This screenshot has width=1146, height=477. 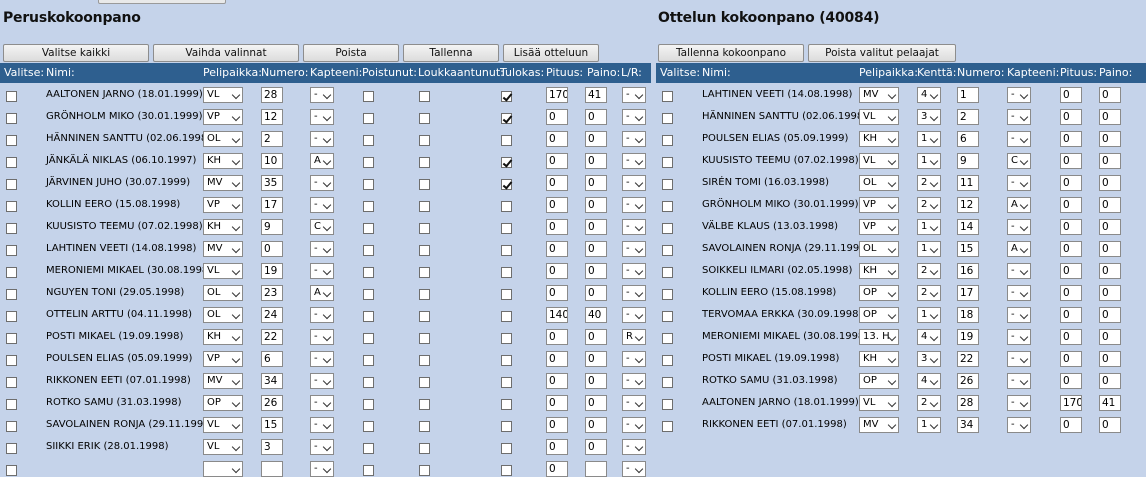 I want to click on position-select: VL, so click(x=223, y=447).